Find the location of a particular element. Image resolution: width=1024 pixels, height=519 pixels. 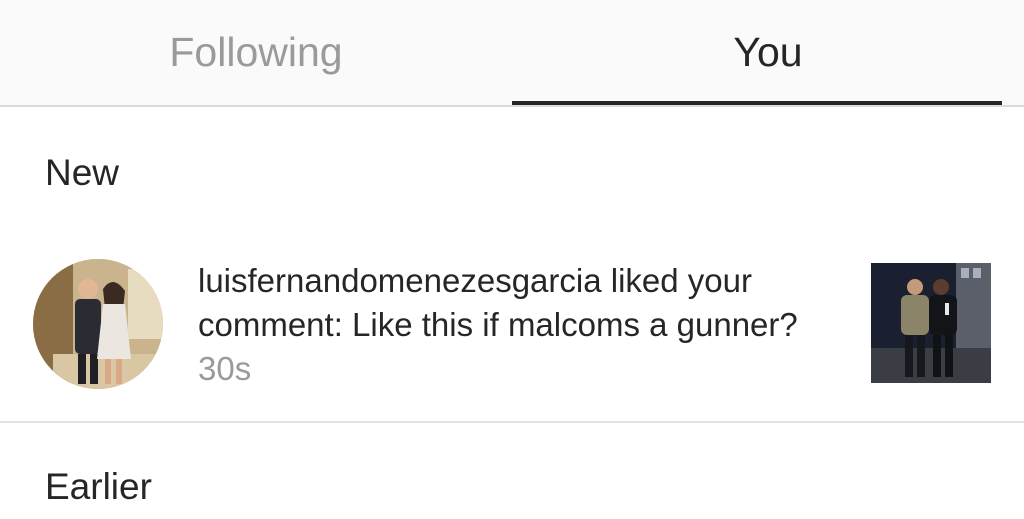

avatar-photo is located at coordinates (98, 324).